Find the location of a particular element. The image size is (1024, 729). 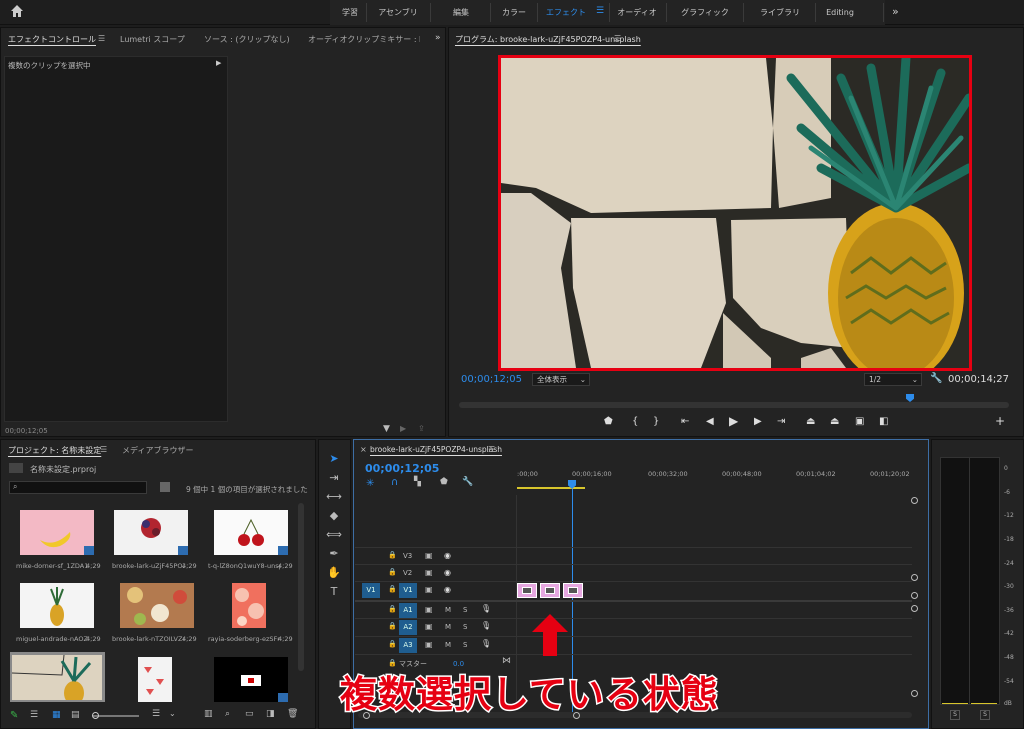

step-back-icon: ◀ is located at coordinates (710, 421).